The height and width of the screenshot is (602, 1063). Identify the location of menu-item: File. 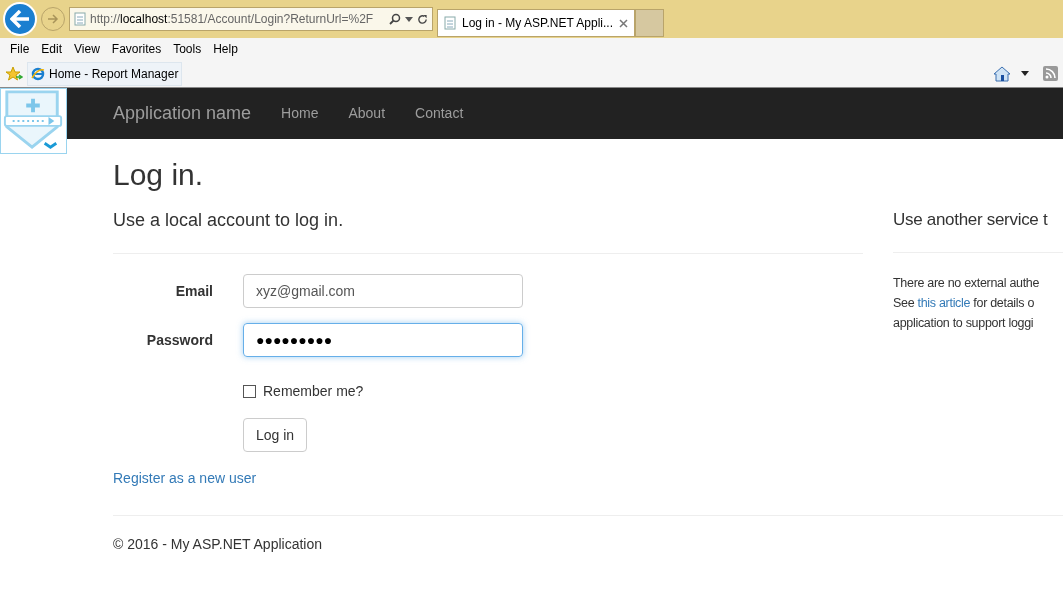
(20, 49).